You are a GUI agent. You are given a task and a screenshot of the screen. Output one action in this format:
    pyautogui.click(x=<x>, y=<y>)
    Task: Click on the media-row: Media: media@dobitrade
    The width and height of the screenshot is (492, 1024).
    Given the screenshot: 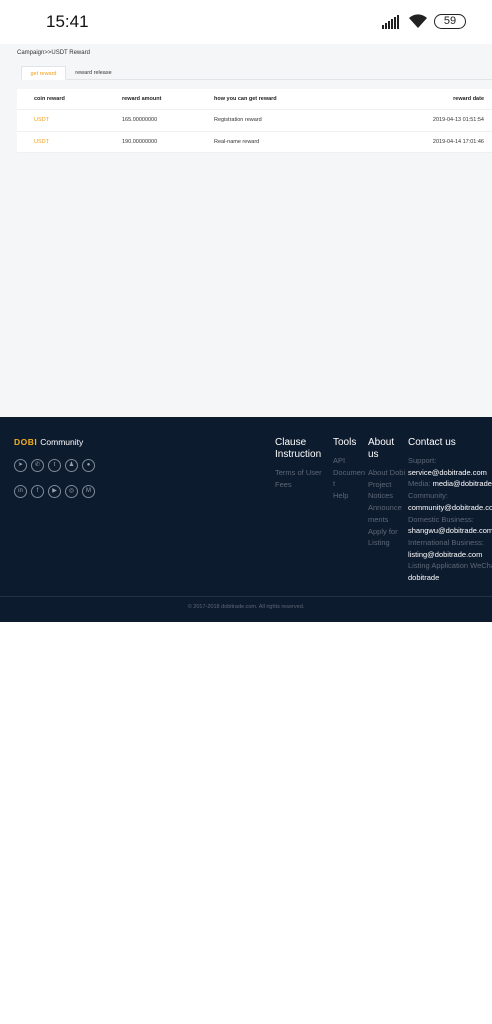 What is the action you would take?
    pyautogui.click(x=450, y=484)
    